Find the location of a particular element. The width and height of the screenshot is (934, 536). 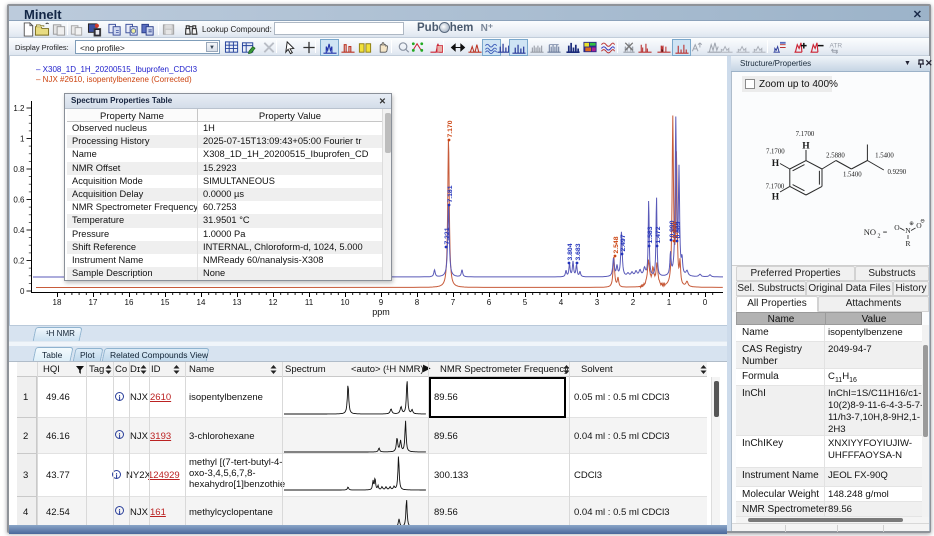

svg-text: 17 is located at coordinates (93, 302).